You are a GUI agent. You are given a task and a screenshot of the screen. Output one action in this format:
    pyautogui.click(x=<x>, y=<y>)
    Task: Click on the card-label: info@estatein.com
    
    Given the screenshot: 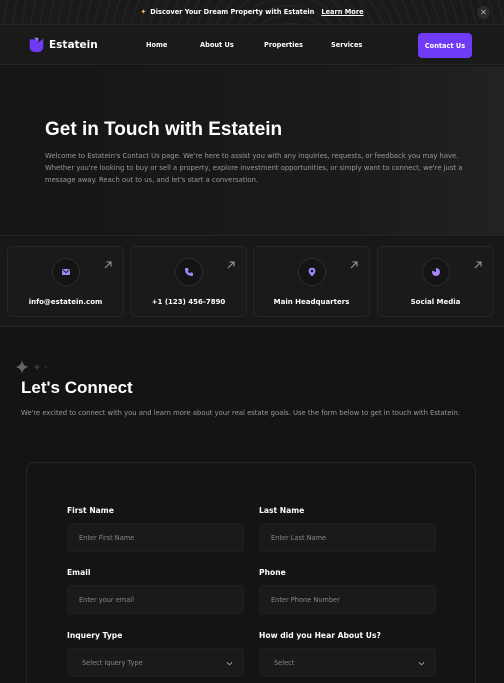 What is the action you would take?
    pyautogui.click(x=65, y=302)
    